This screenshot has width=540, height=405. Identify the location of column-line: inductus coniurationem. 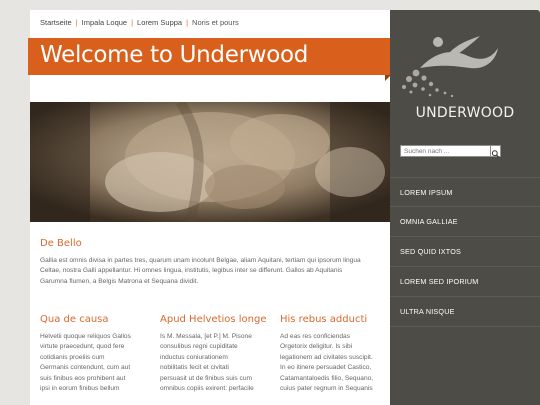
(194, 357).